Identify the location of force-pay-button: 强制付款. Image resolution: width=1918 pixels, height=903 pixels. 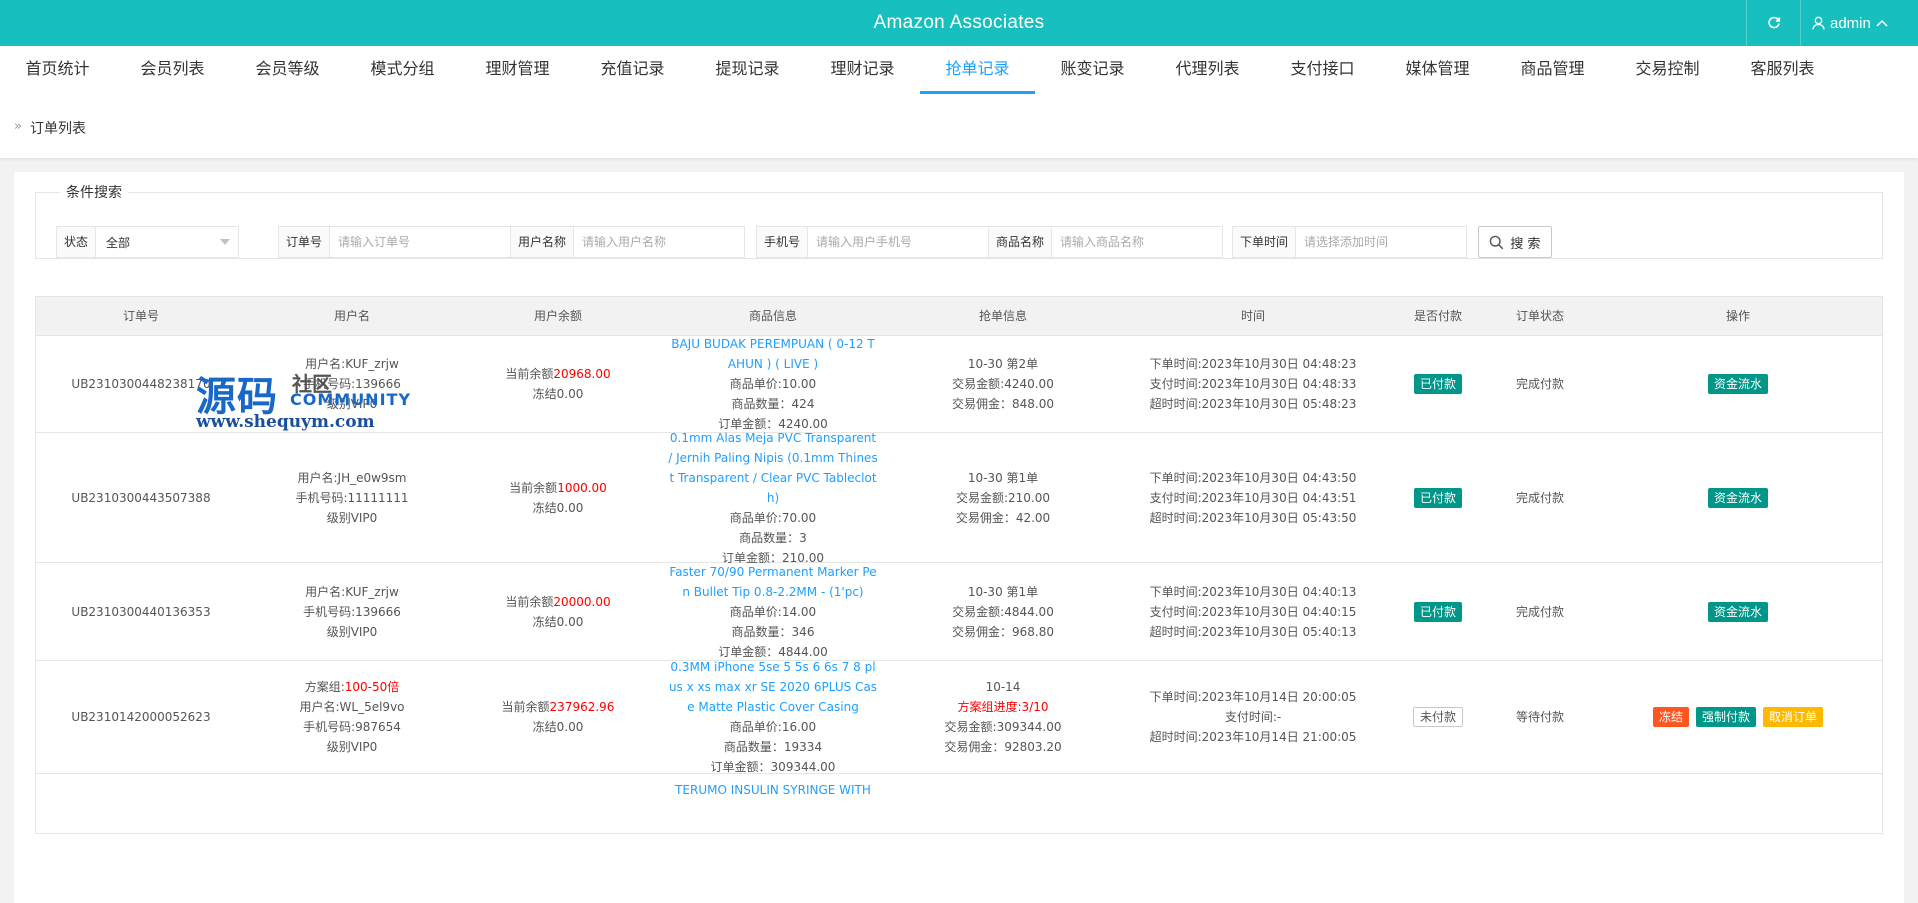
(1725, 717).